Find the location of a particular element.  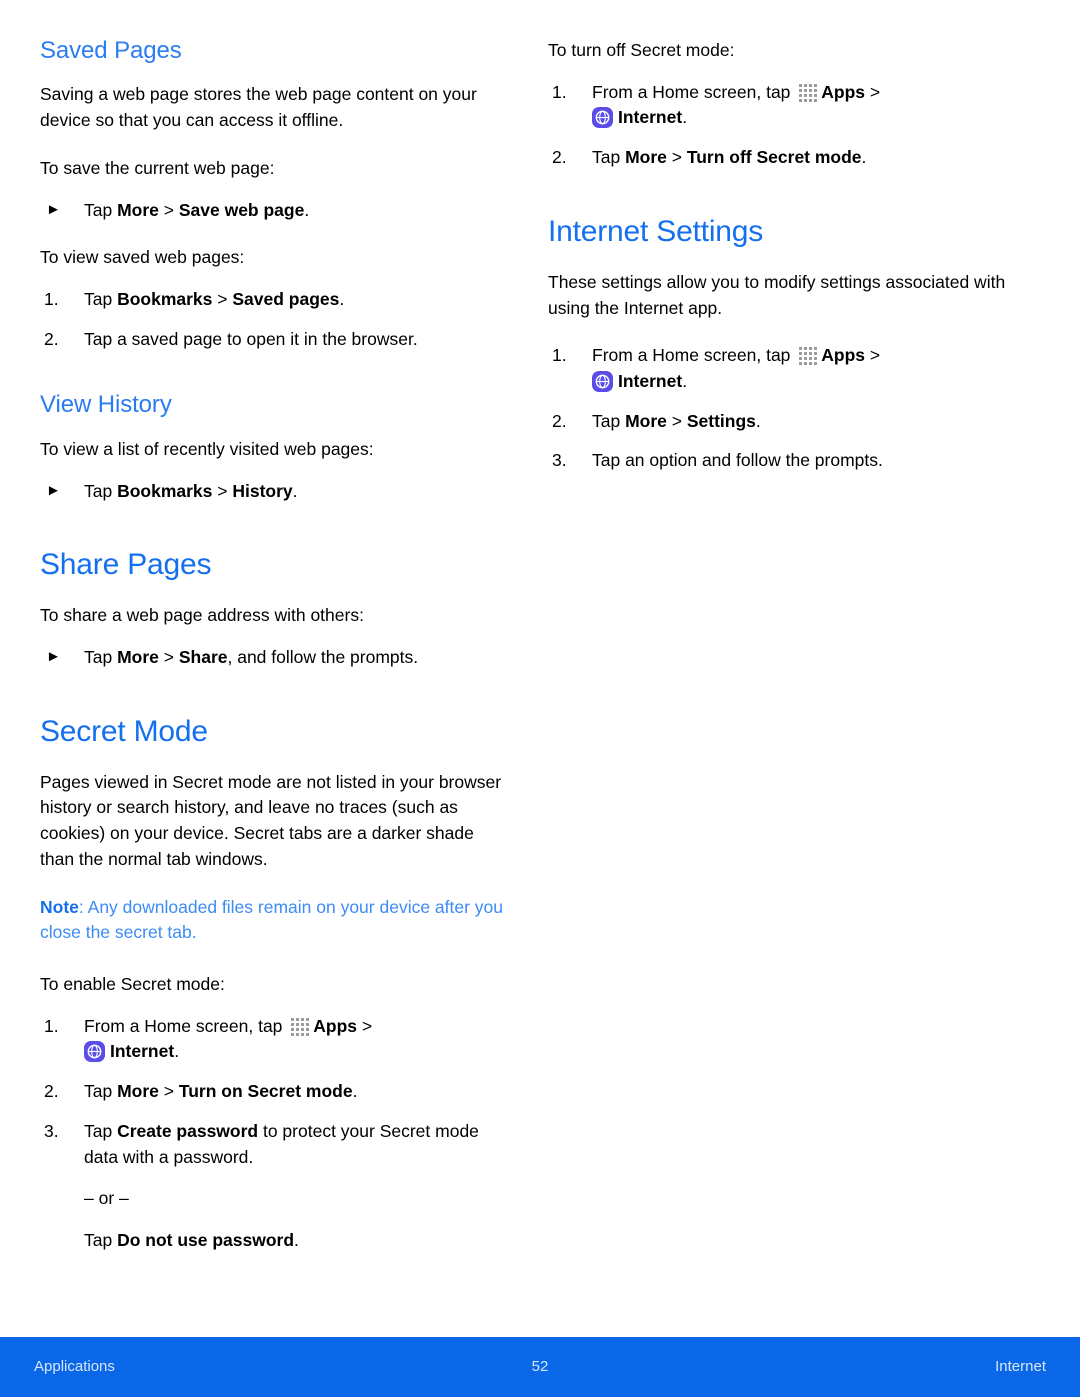

step-bold-saved-pages: Saved pages is located at coordinates (286, 298).